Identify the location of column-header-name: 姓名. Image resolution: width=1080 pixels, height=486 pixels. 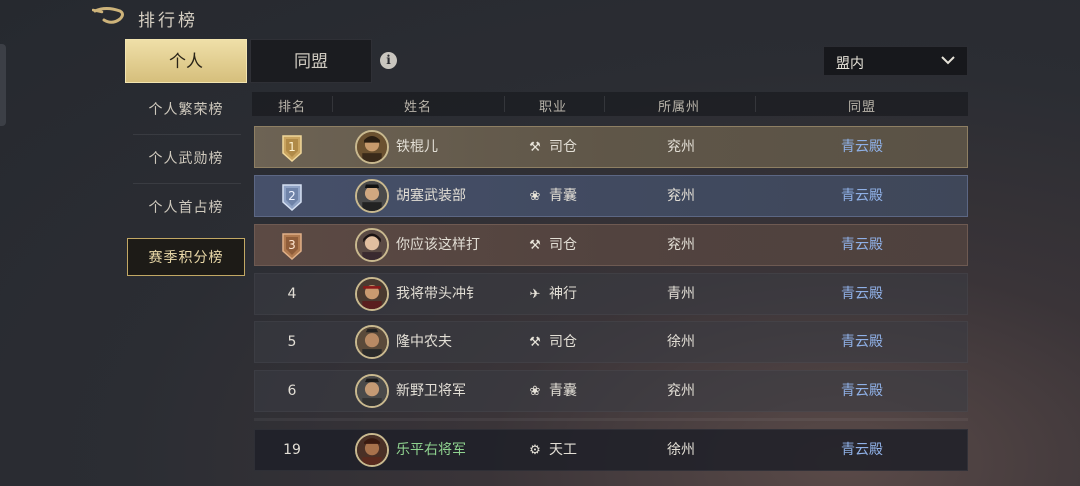
(418, 107).